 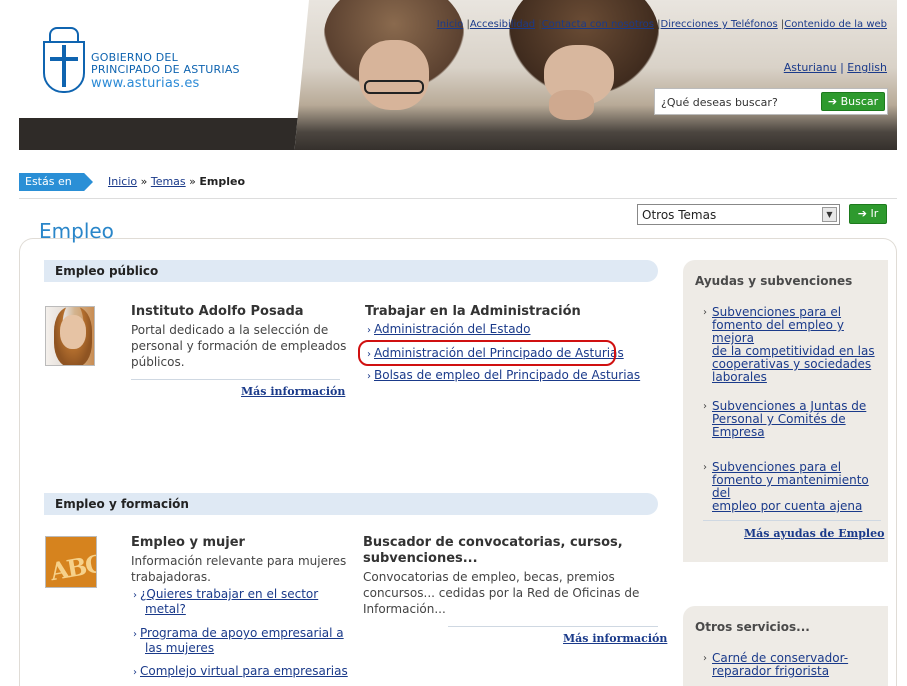 I want to click on search-button: ➔ Buscar, so click(x=853, y=101).